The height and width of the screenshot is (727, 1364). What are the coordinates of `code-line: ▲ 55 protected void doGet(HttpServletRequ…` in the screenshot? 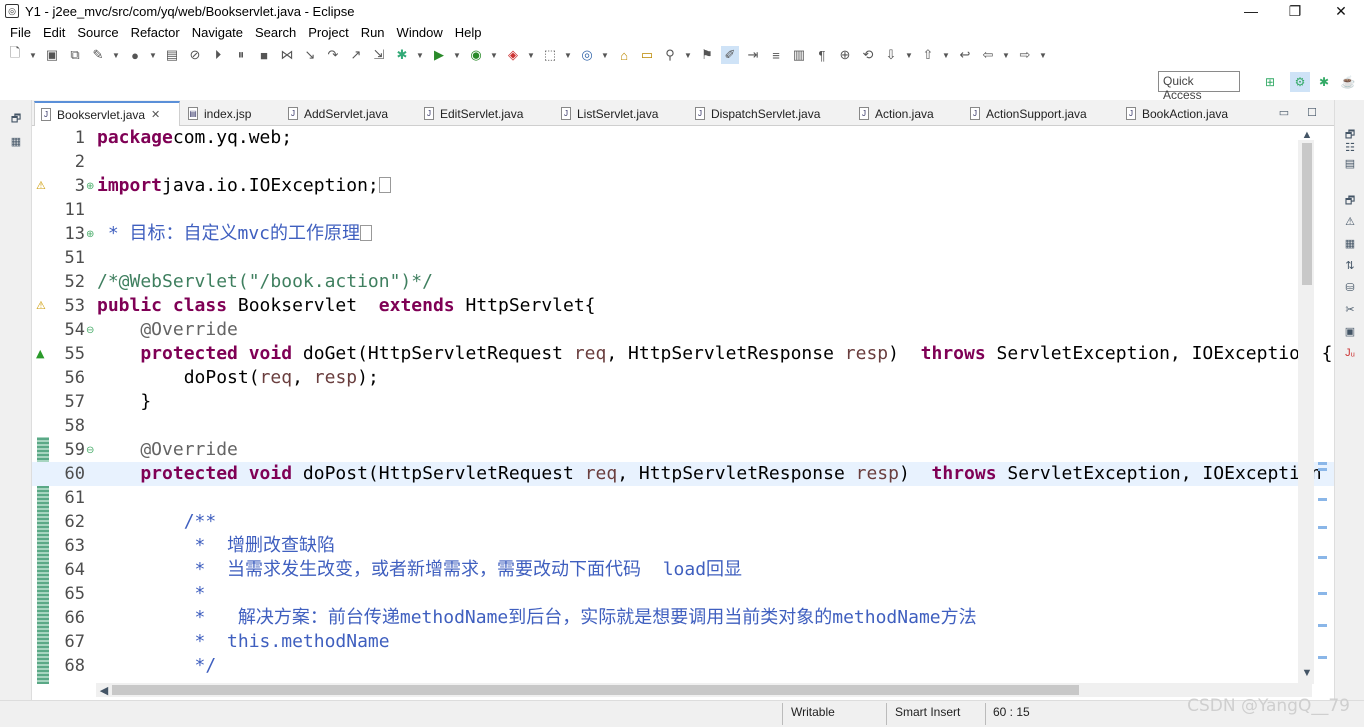 It's located at (683, 354).